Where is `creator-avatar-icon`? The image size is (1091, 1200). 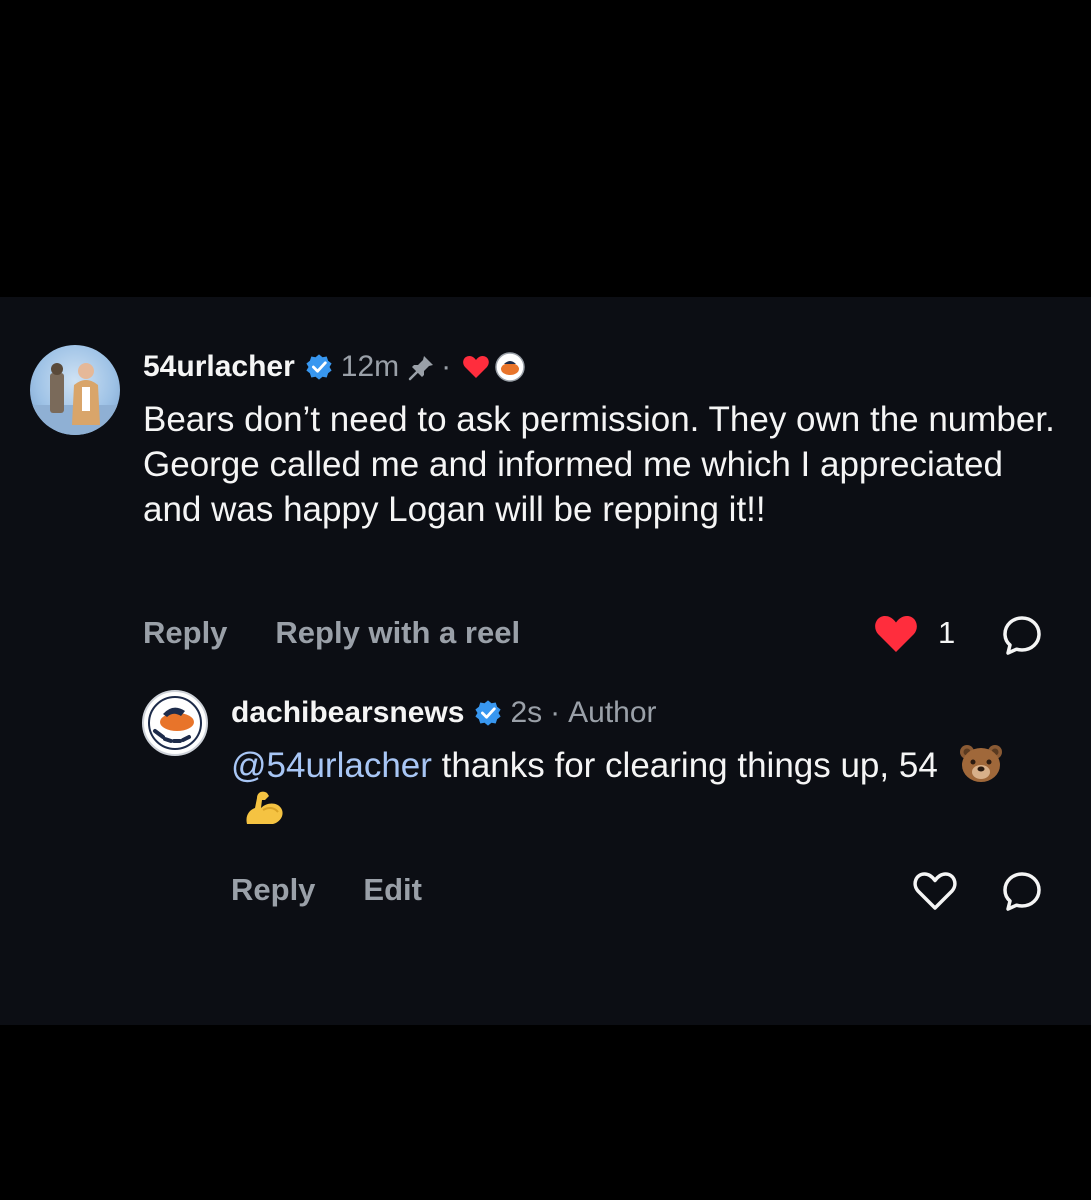
creator-avatar-icon is located at coordinates (510, 367).